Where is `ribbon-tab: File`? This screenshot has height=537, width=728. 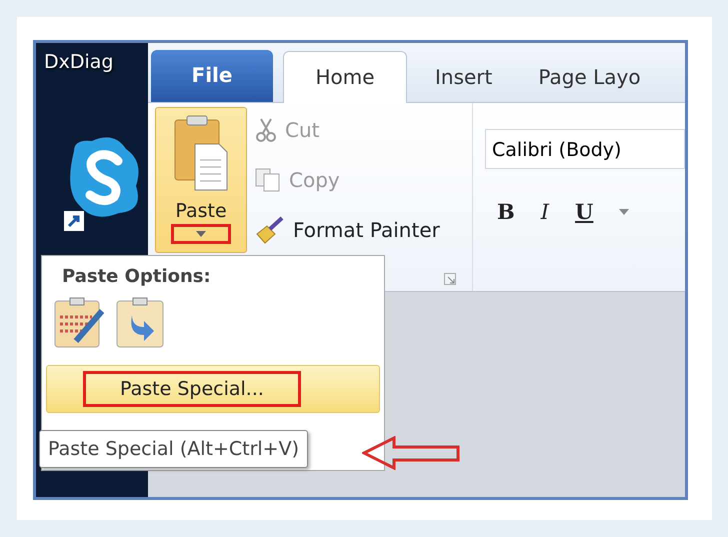 ribbon-tab: File is located at coordinates (212, 76).